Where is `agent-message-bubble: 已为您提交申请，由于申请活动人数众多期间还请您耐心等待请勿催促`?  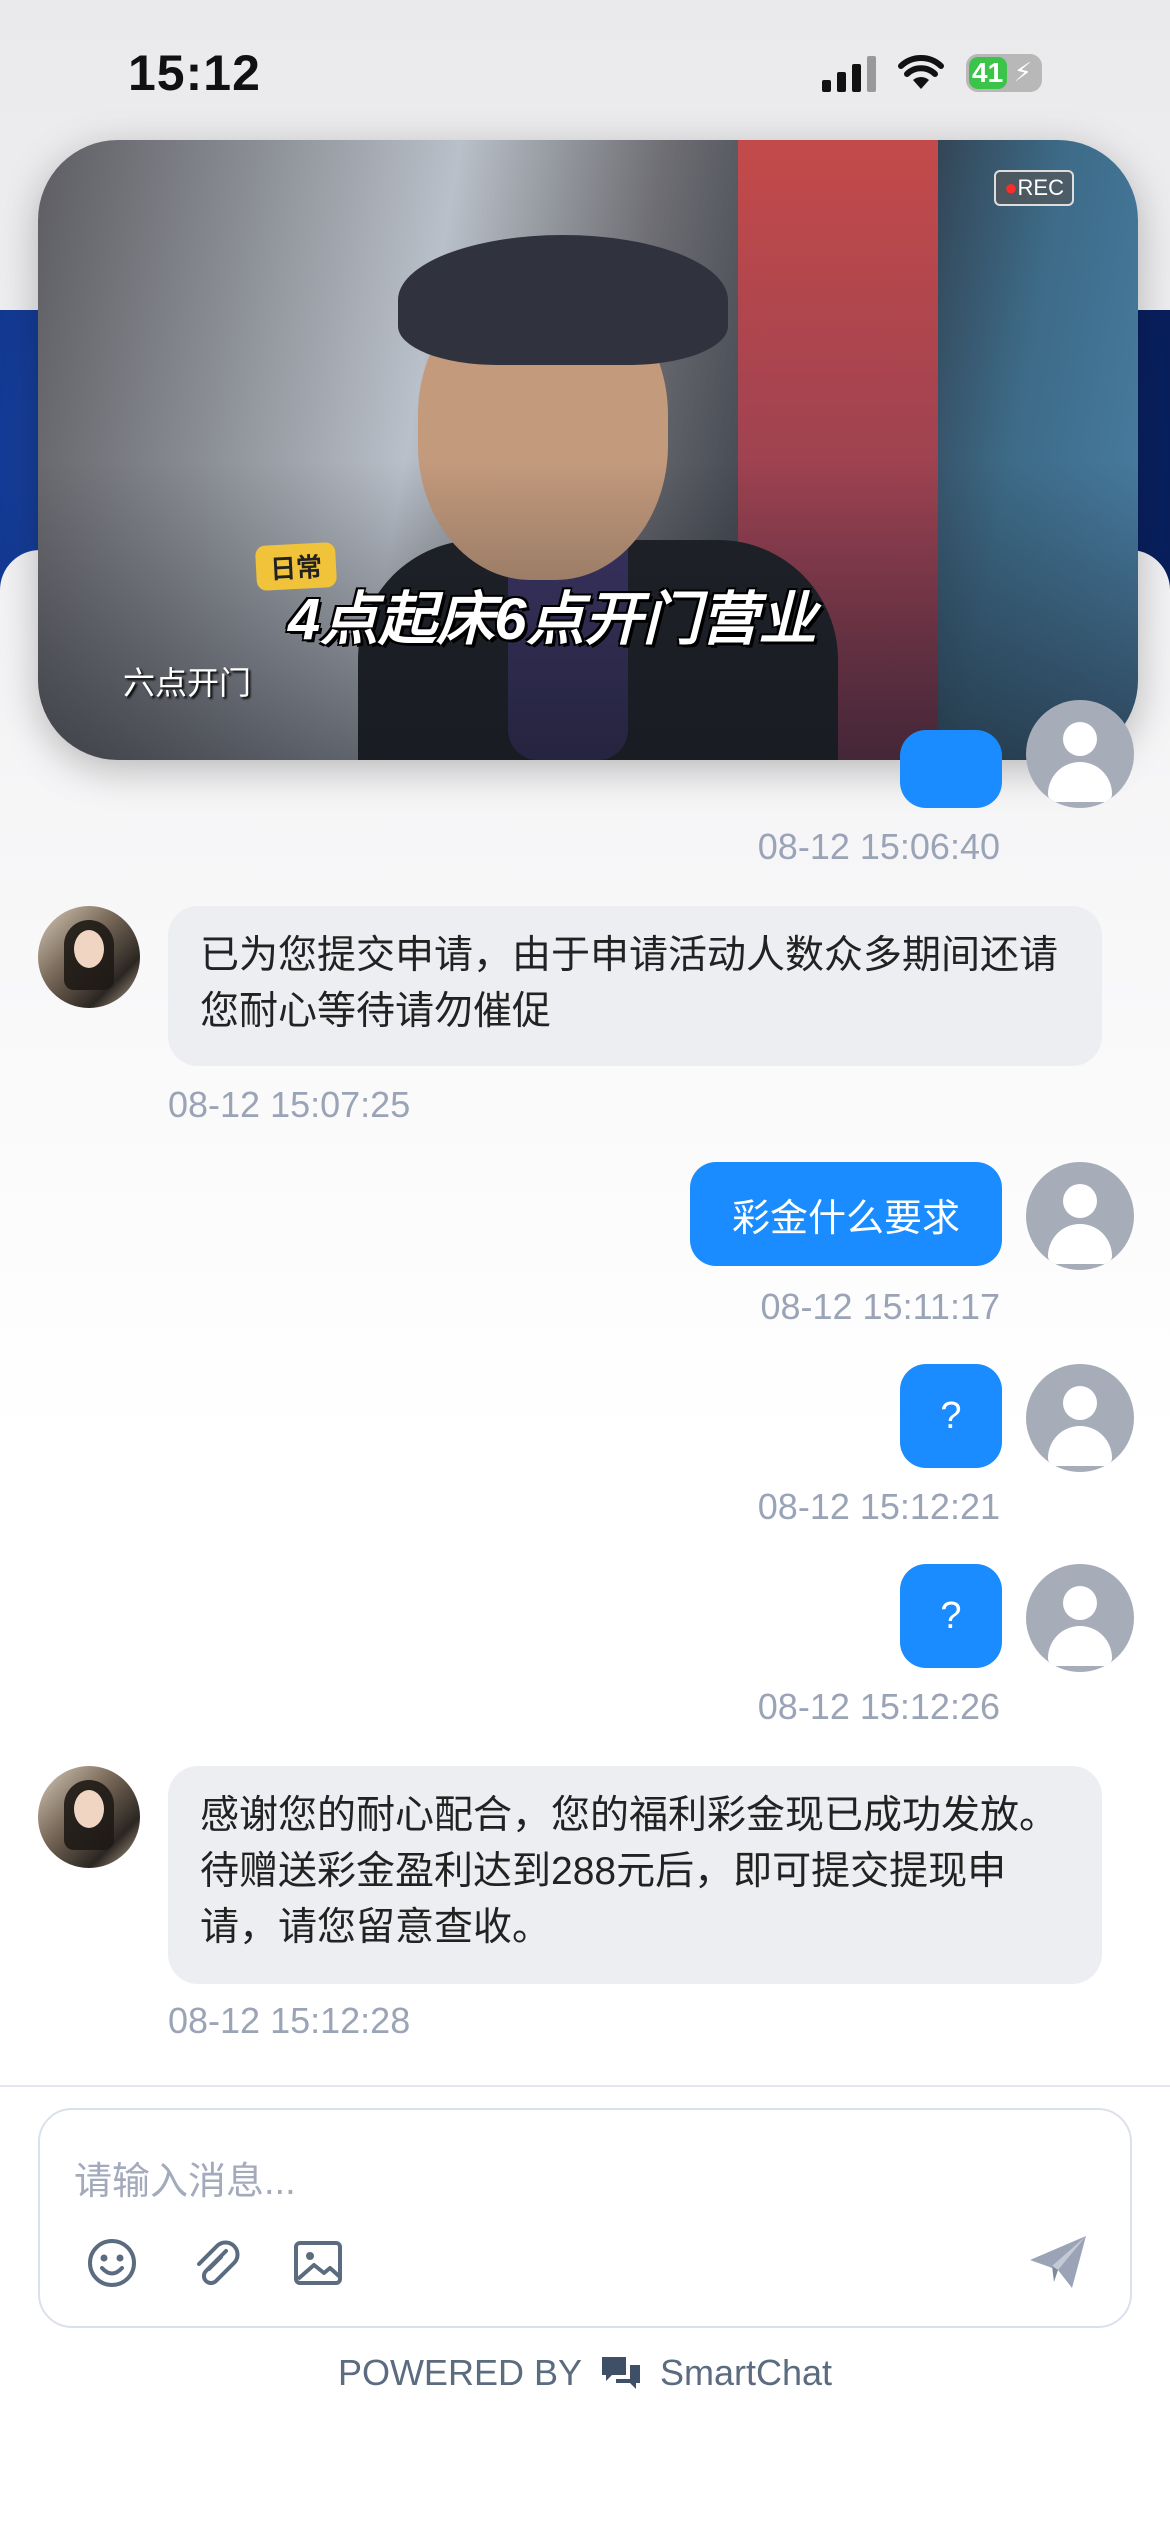 agent-message-bubble: 已为您提交申请，由于申请活动人数众多期间还请您耐心等待请勿催促 is located at coordinates (635, 986).